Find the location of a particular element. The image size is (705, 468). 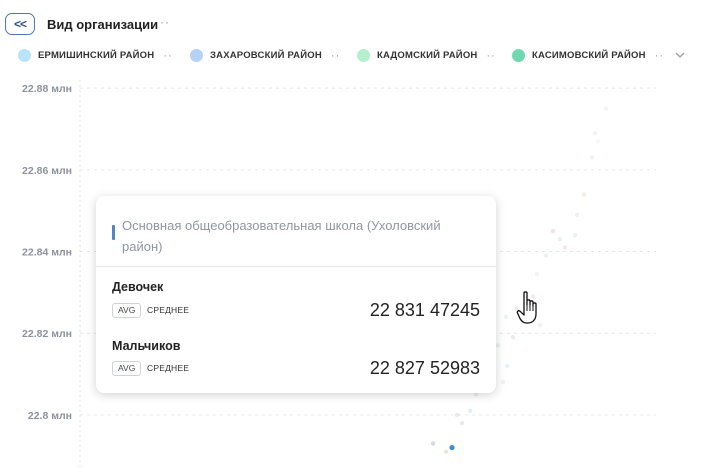

tooltip-series-name: Мальчиков is located at coordinates (146, 346).